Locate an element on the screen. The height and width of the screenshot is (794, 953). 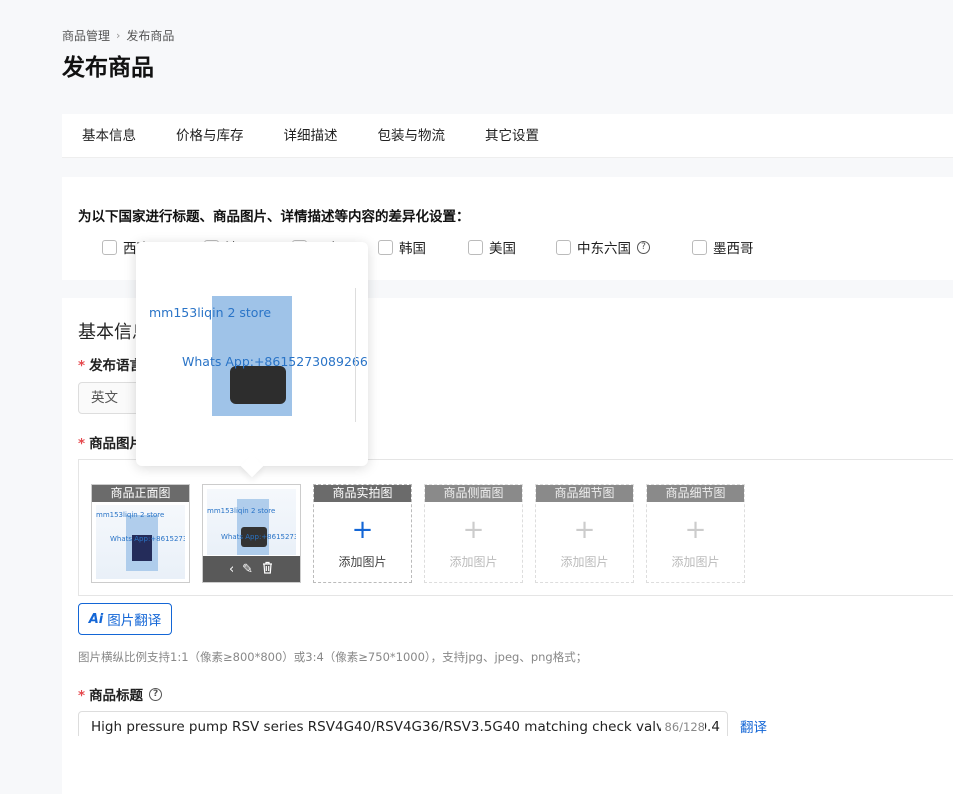
image-translate-button: Ai 图片翻译 is located at coordinates (125, 619).